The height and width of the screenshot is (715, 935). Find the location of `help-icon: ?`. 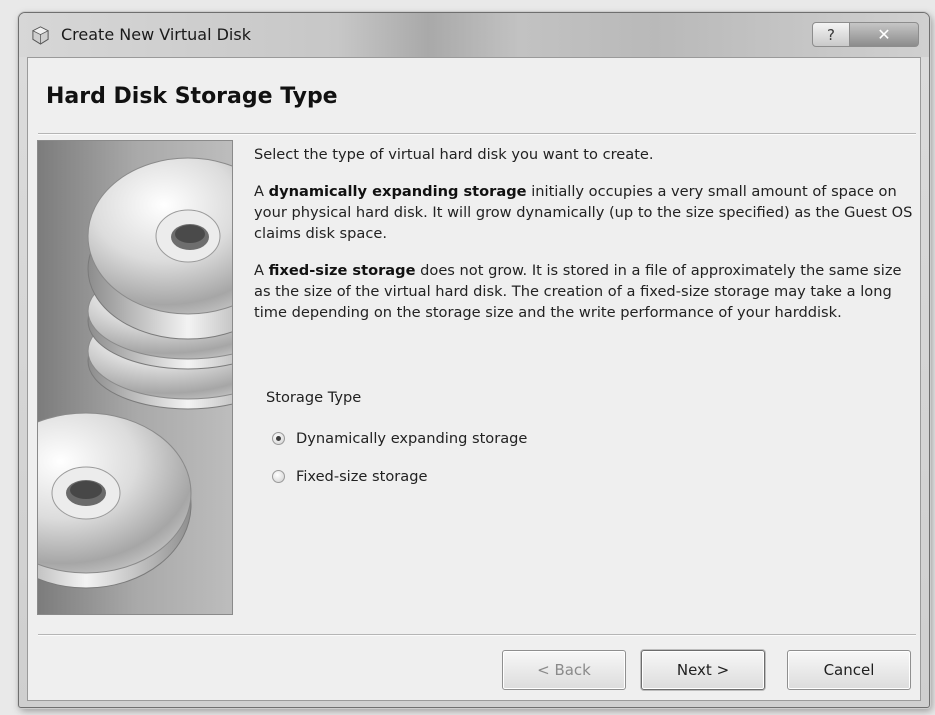

help-icon: ? is located at coordinates (831, 34).